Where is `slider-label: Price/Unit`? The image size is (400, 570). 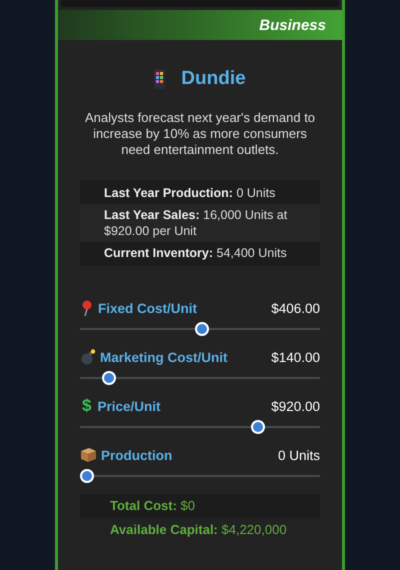 slider-label: Price/Unit is located at coordinates (129, 406).